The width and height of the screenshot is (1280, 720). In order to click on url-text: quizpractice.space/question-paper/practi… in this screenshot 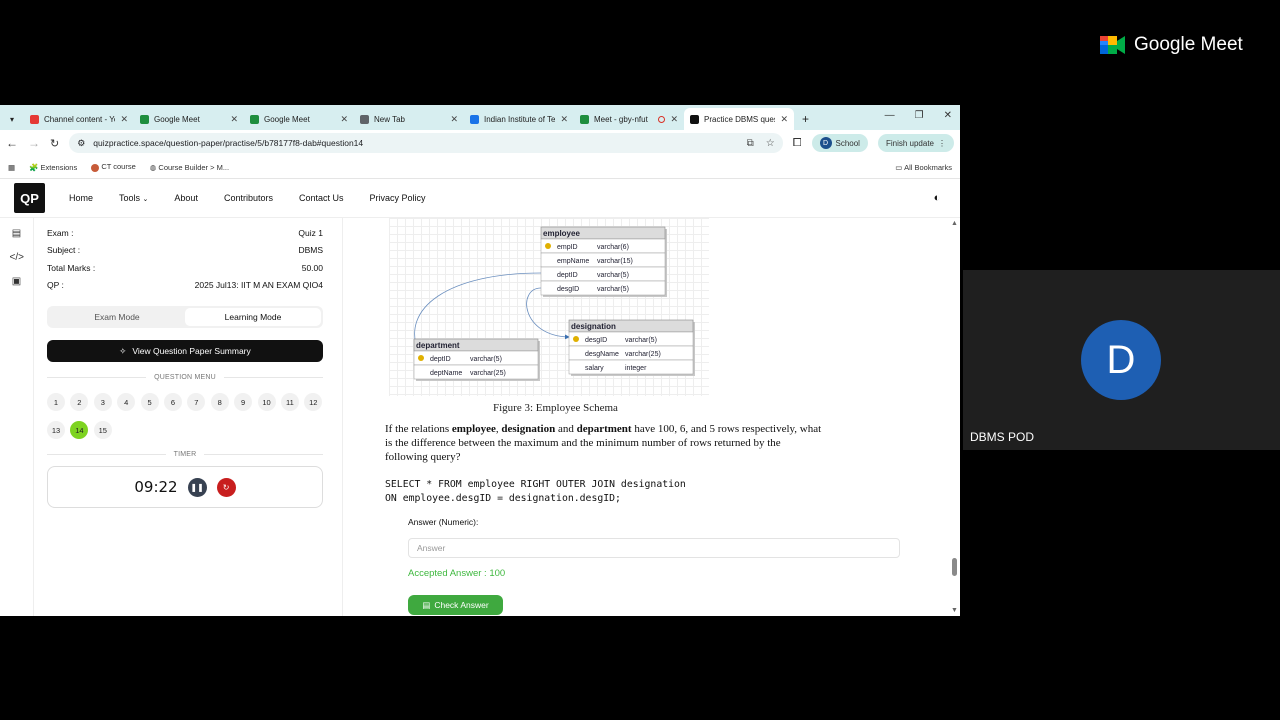, I will do `click(228, 143)`.